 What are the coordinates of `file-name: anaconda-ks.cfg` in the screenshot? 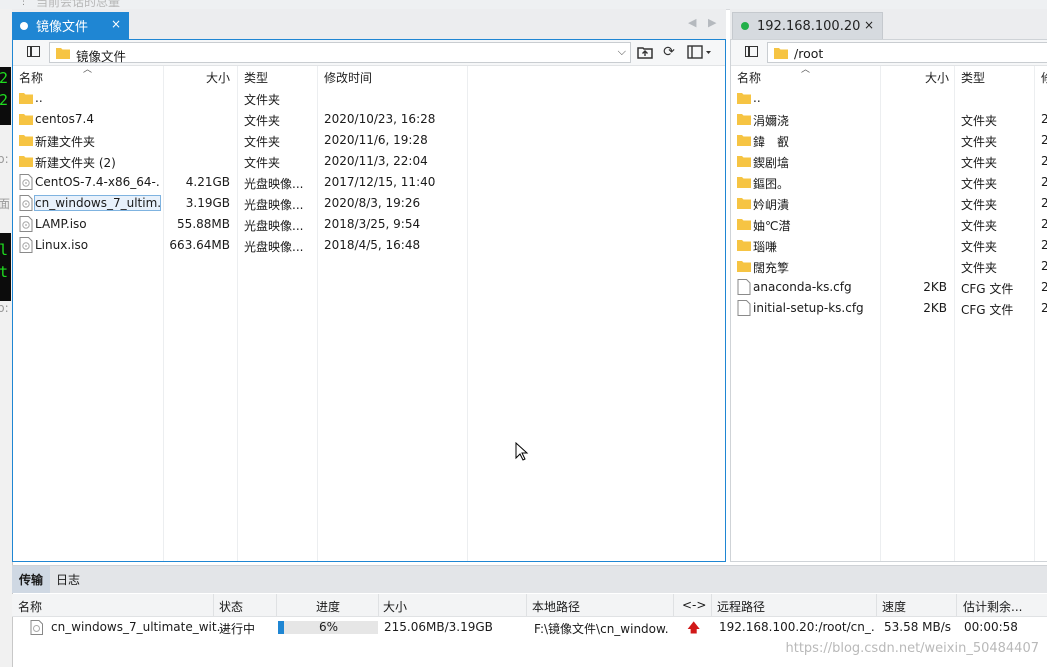 It's located at (802, 287).